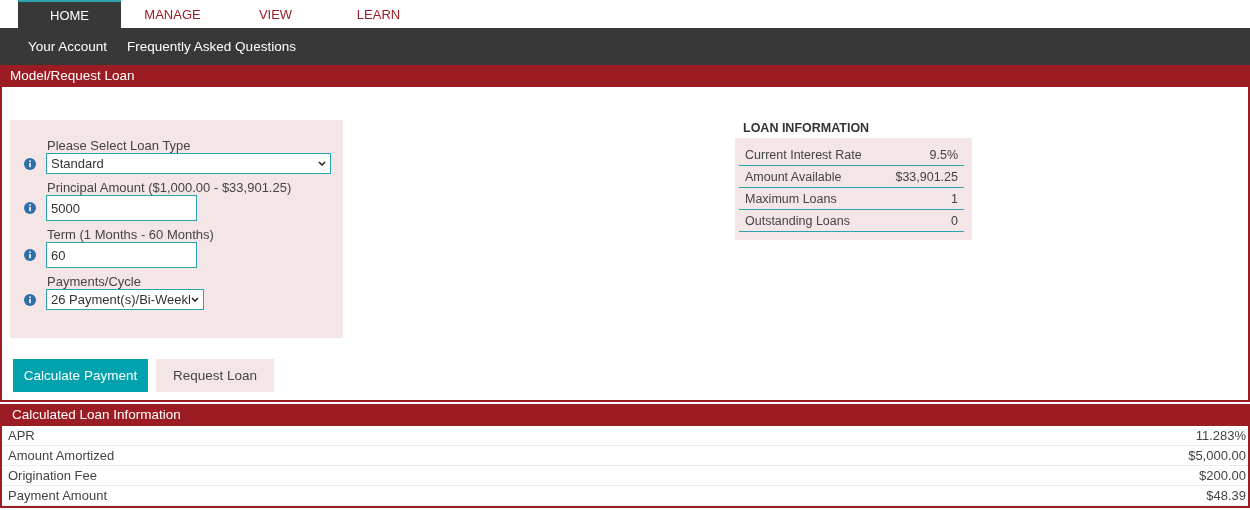 This screenshot has height=510, width=1250. What do you see at coordinates (943, 155) in the screenshot?
I see `info-value: 9.5%` at bounding box center [943, 155].